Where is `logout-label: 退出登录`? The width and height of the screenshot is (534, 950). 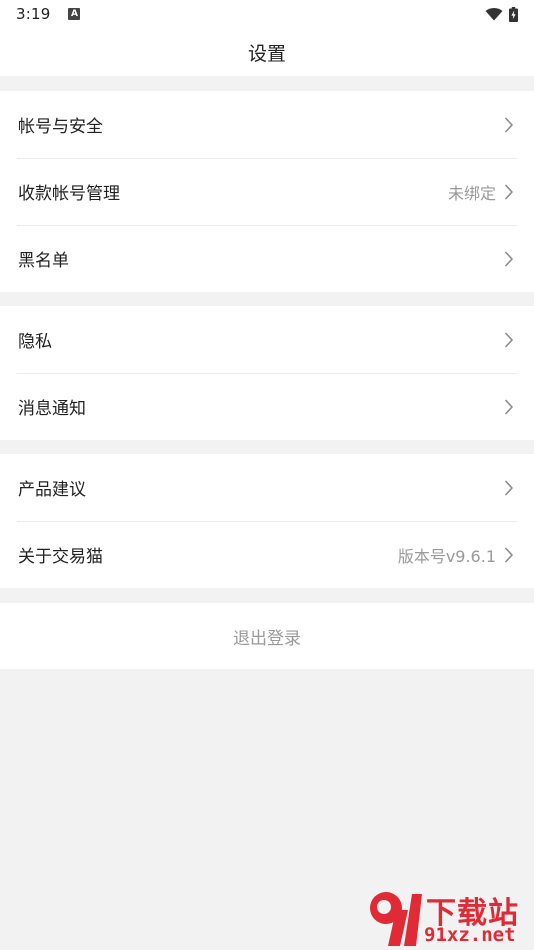 logout-label: 退出登录 is located at coordinates (267, 638).